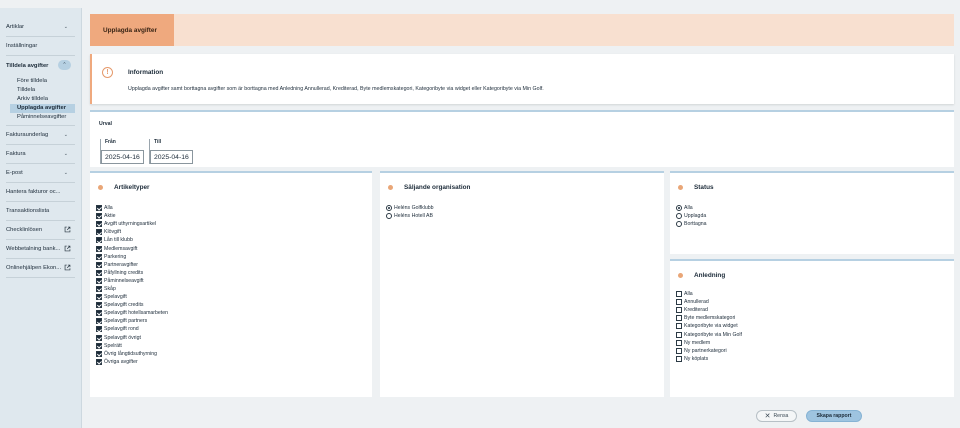 The height and width of the screenshot is (428, 960). I want to click on radio-option: Heléns Golfklubb, so click(410, 208).